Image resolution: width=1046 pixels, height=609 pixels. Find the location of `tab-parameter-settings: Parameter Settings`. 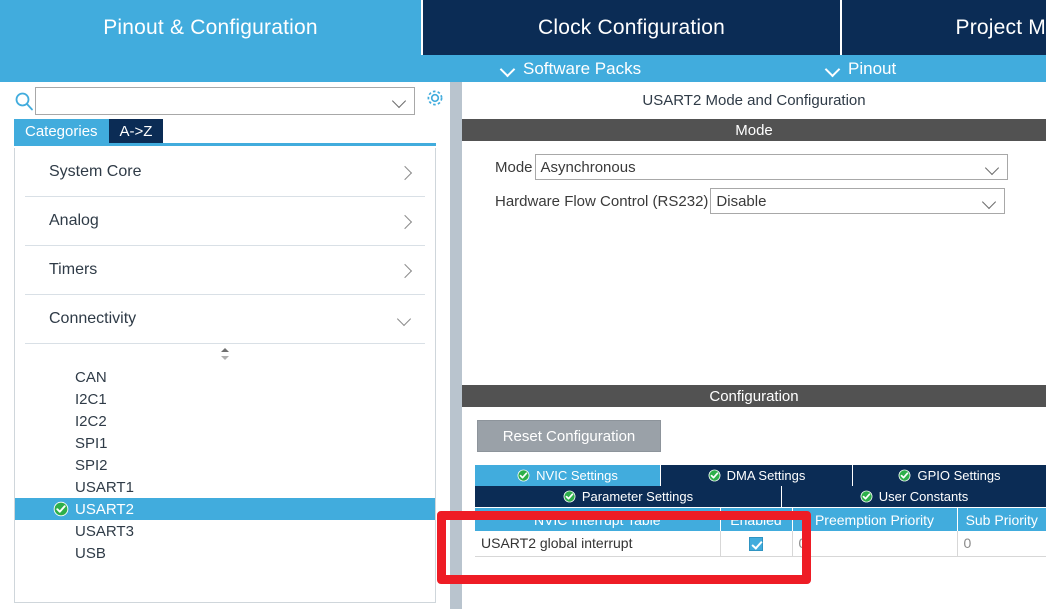

tab-parameter-settings: Parameter Settings is located at coordinates (628, 496).